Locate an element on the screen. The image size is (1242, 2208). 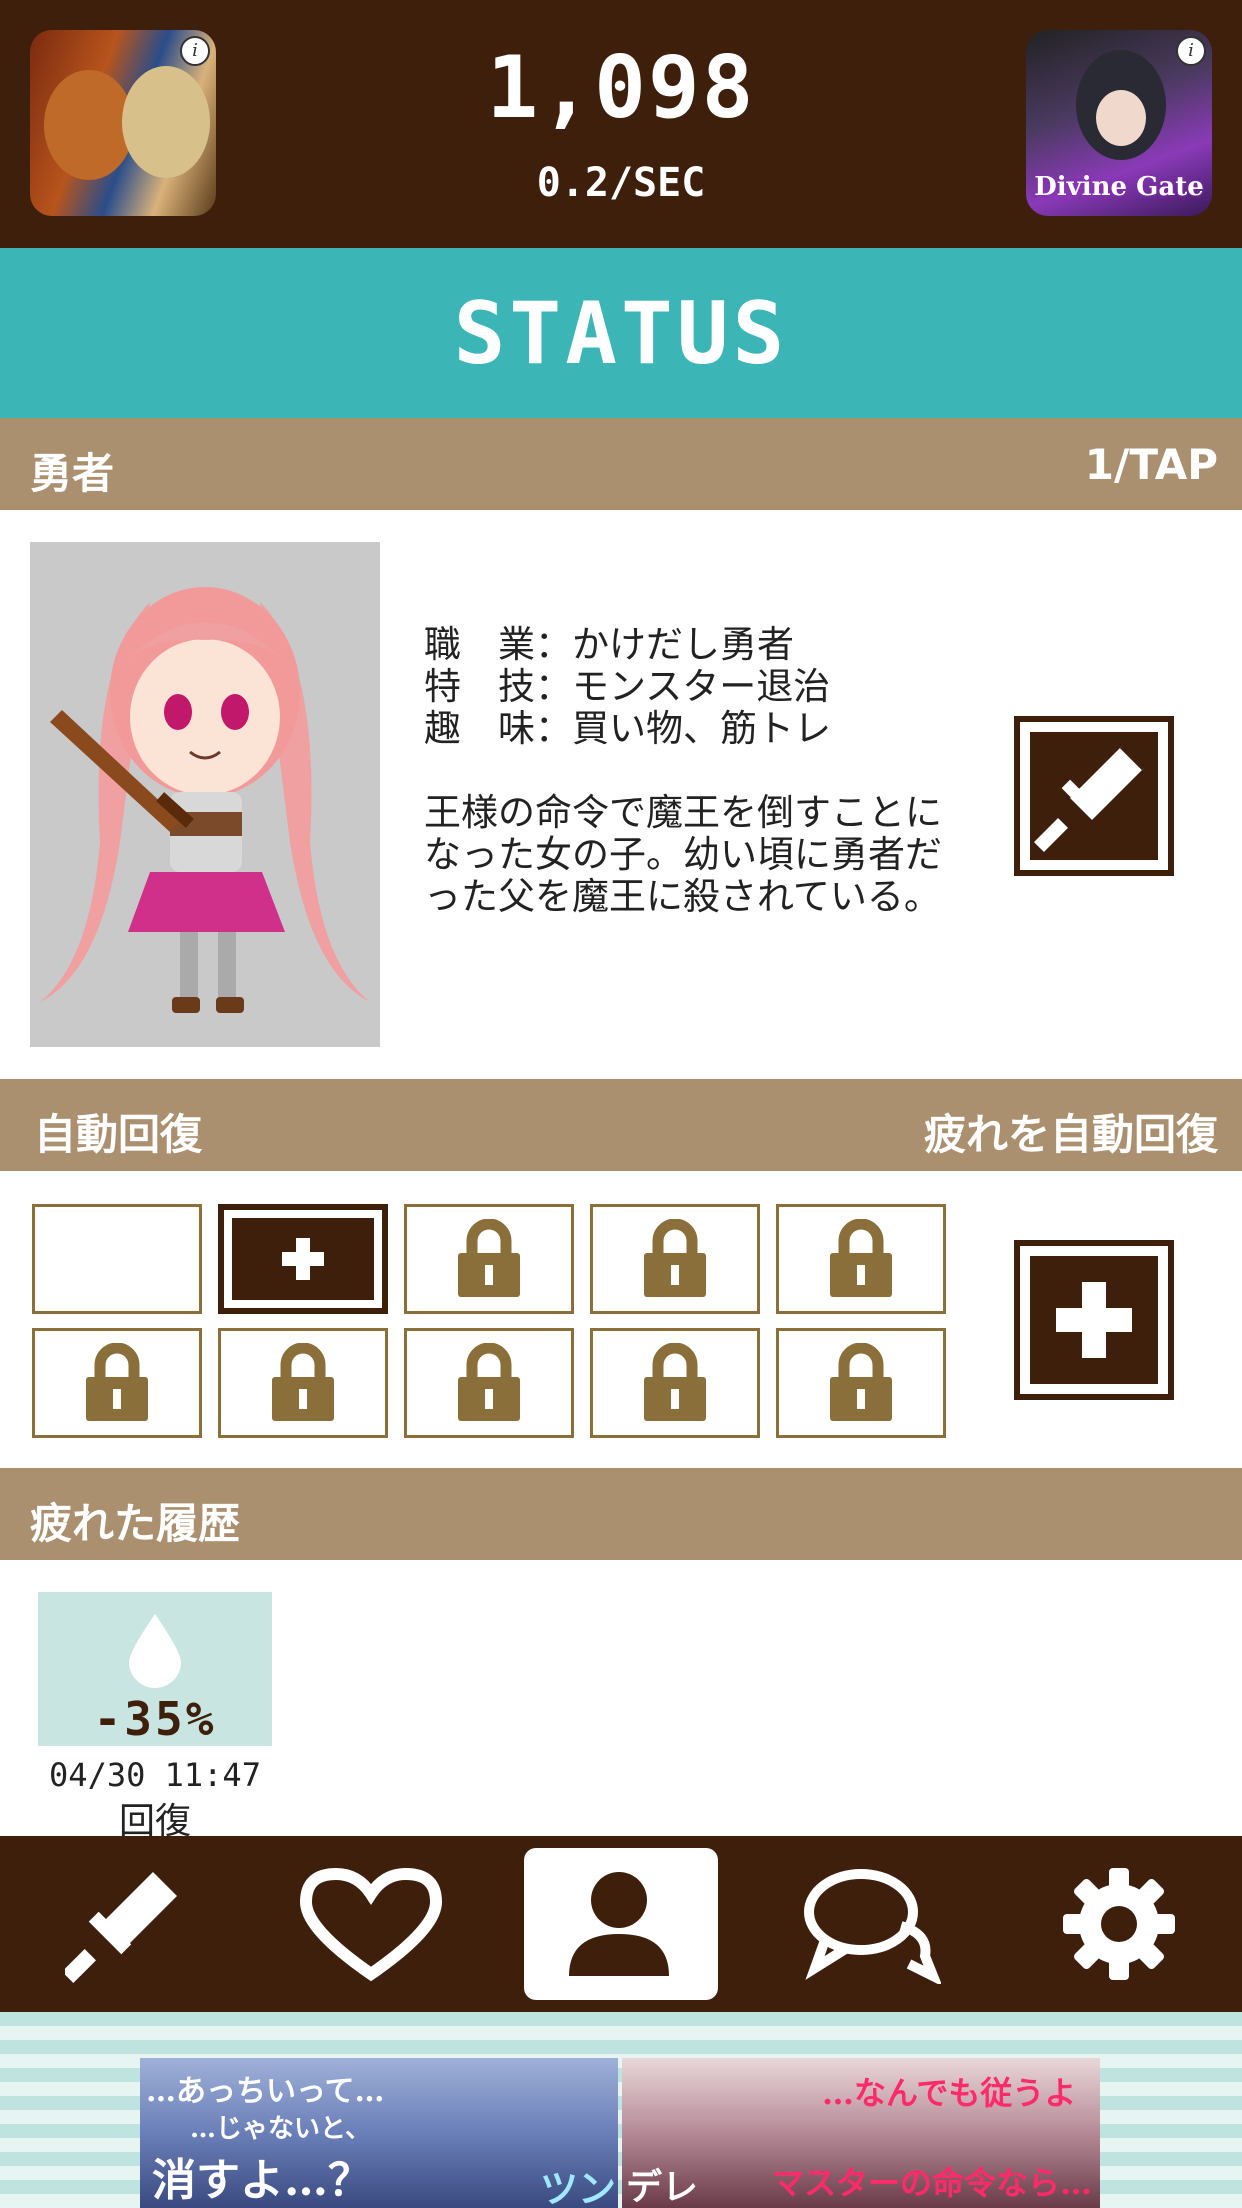
promo-app-icon-right: Divine Gate i is located at coordinates (1119, 123).